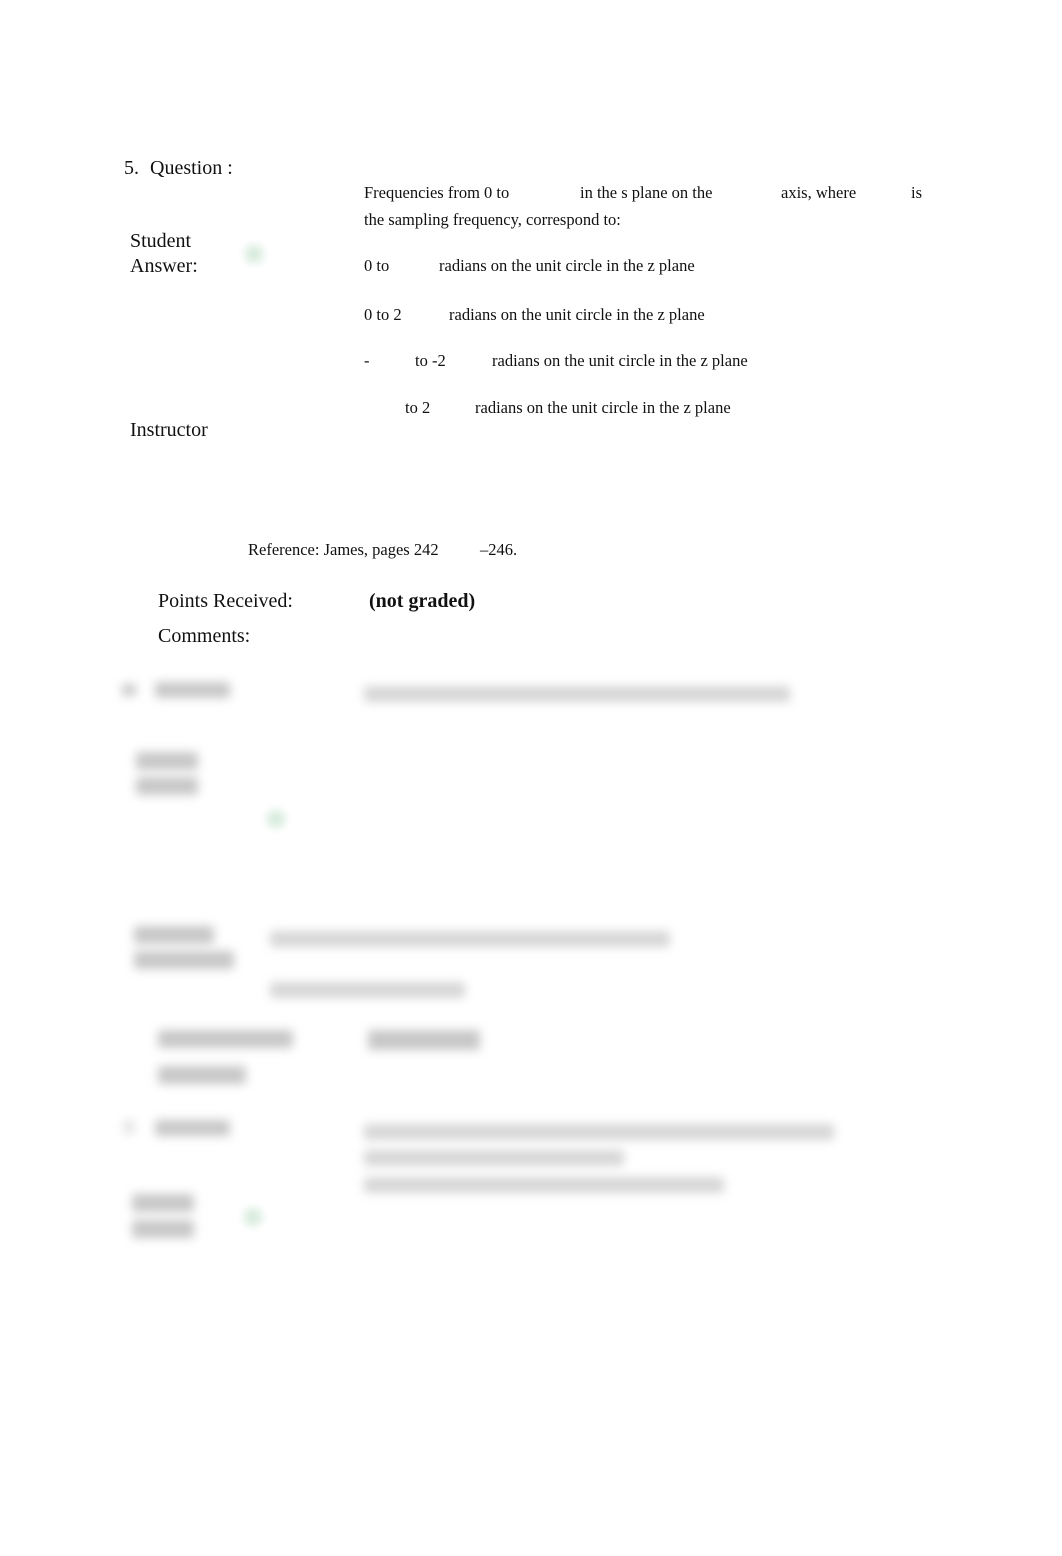 This screenshot has width=1062, height=1556. Describe the element at coordinates (492, 219) in the screenshot. I see `question-prompt-line2: the sampling frequency, correspond to:` at that location.